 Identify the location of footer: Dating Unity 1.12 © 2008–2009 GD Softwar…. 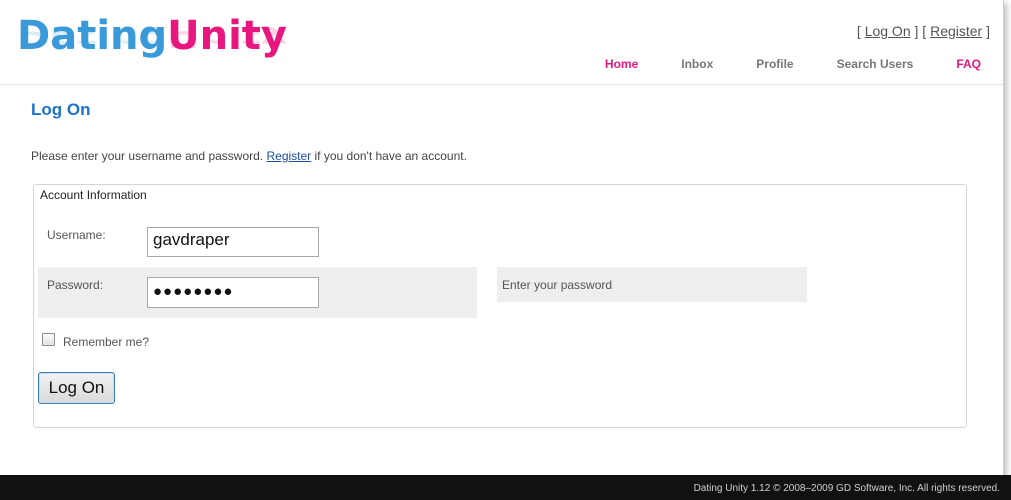
(505, 487).